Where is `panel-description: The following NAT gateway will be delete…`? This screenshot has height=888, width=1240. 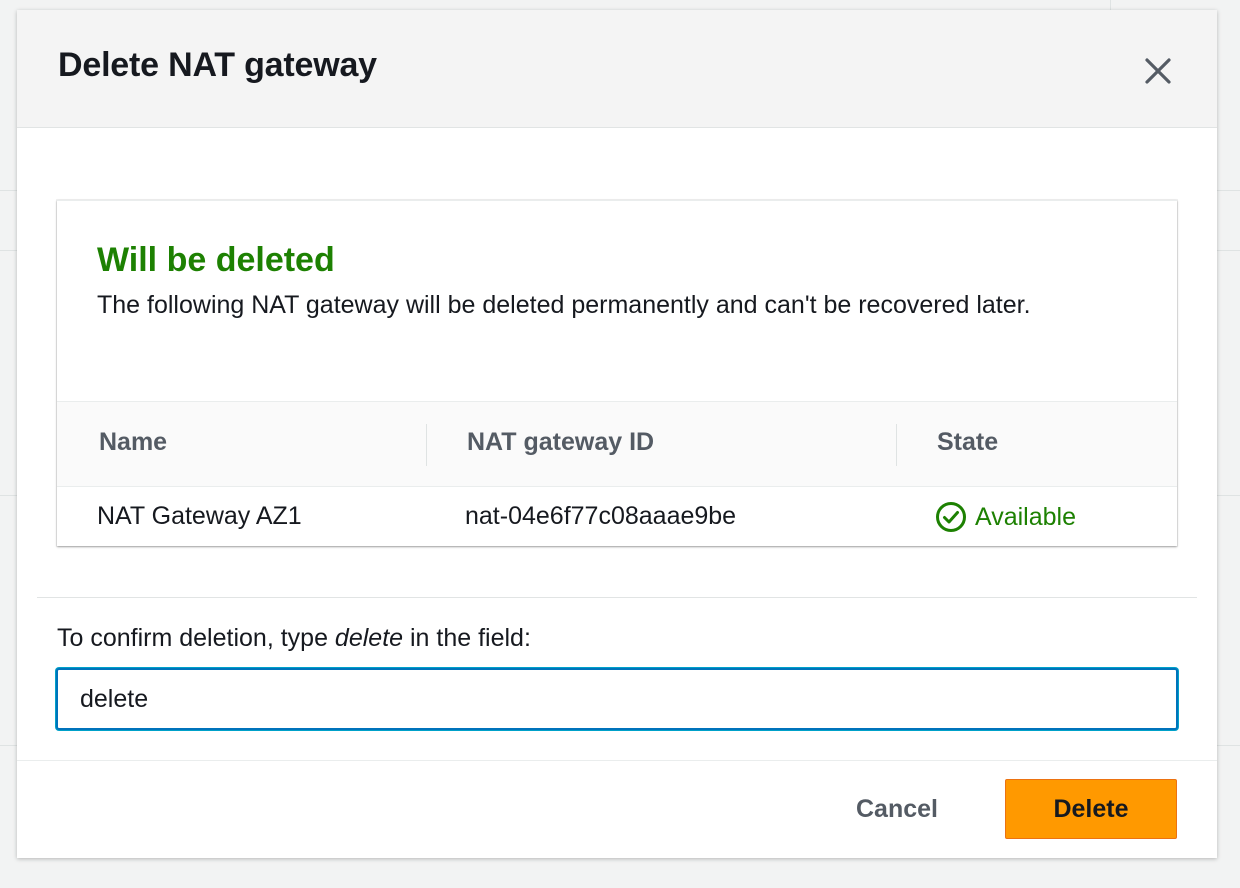
panel-description: The following NAT gateway will be delete… is located at coordinates (564, 305).